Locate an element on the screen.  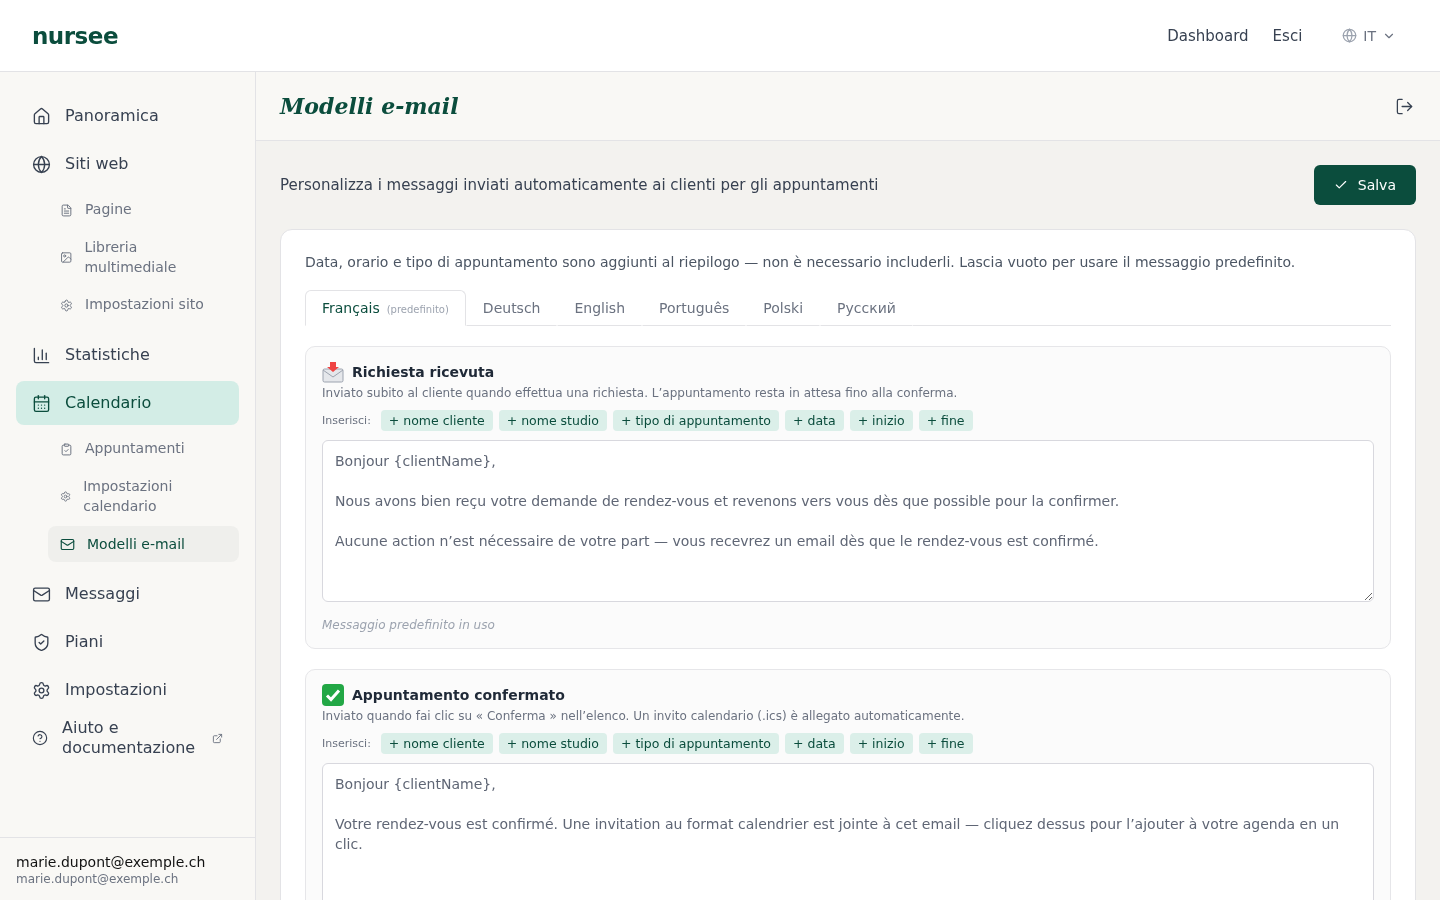
template-title: Appuntamento confermato is located at coordinates (458, 695).